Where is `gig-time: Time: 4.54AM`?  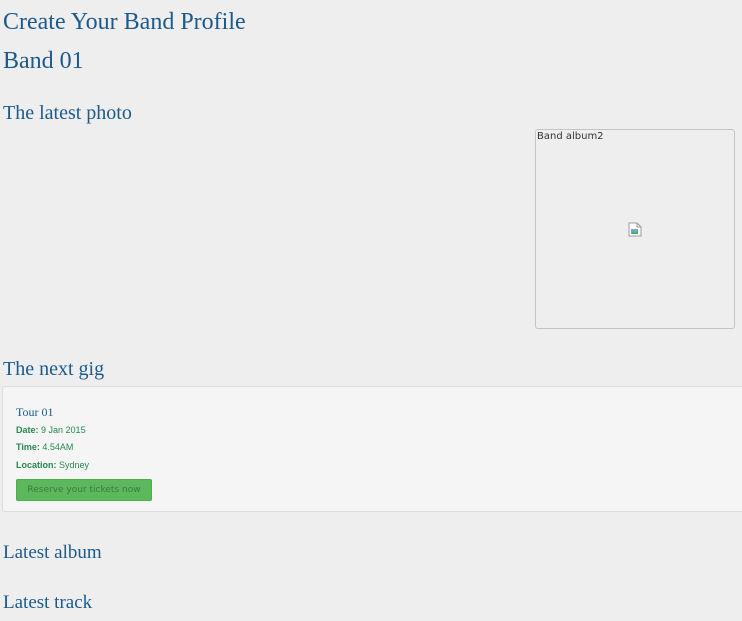 gig-time: Time: 4.54AM is located at coordinates (44, 447).